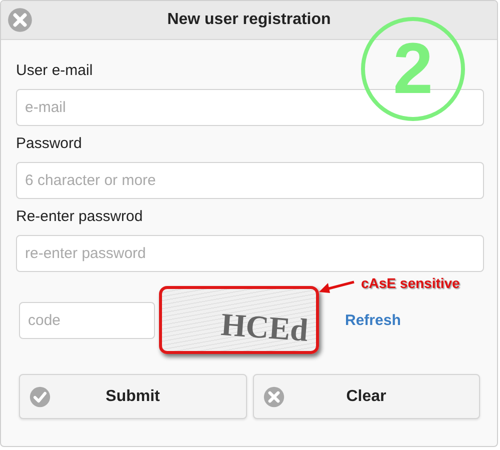  What do you see at coordinates (373, 320) in the screenshot?
I see `refresh-link: Refresh` at bounding box center [373, 320].